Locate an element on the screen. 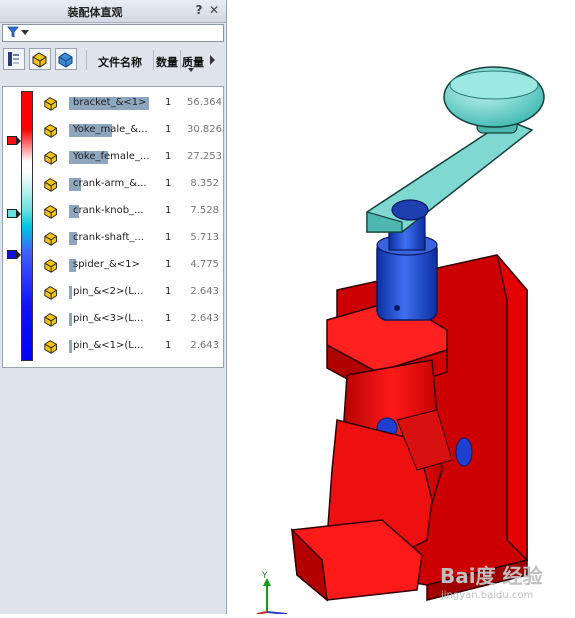 The height and width of the screenshot is (618, 575). column-header-quantity: 数量 is located at coordinates (167, 62).